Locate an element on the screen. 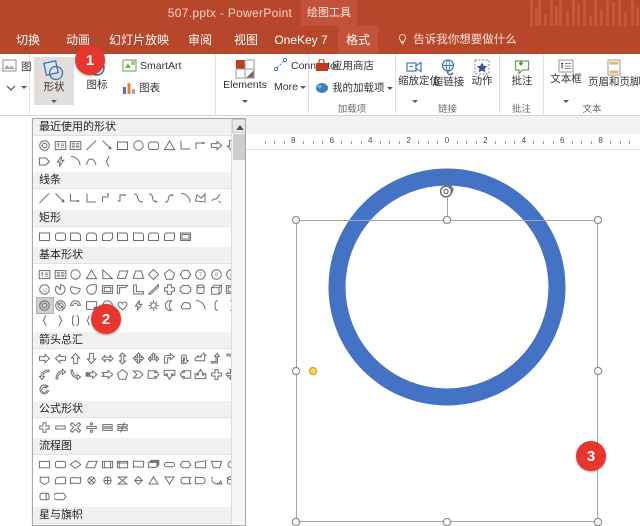  shape-down-arrow is located at coordinates (92, 359).